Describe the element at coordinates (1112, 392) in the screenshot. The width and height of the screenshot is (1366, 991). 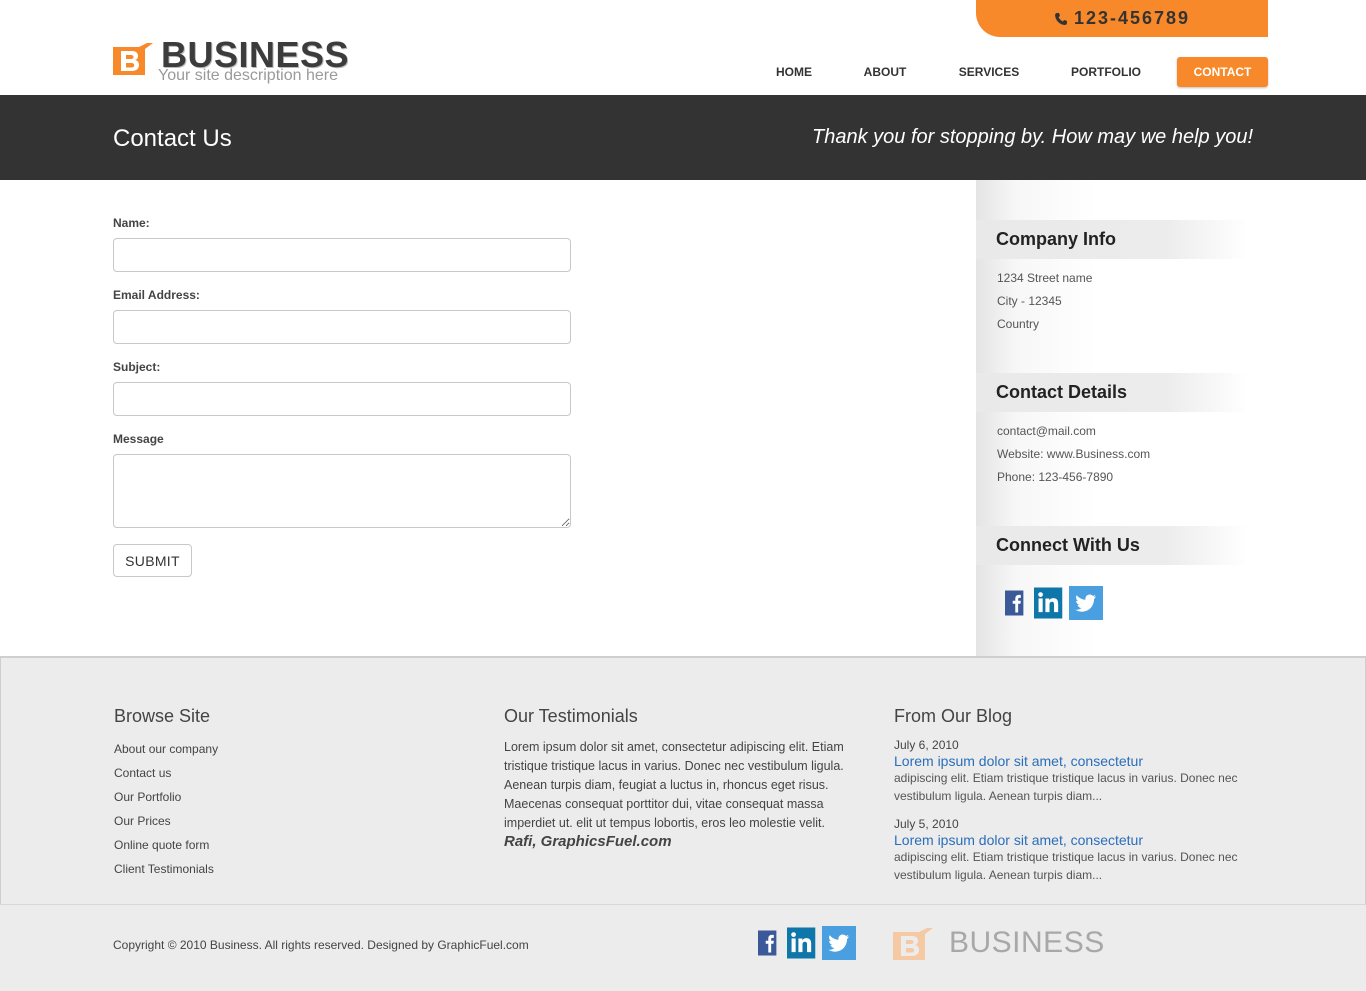
I see `contact-details-heading: Contact Details` at that location.